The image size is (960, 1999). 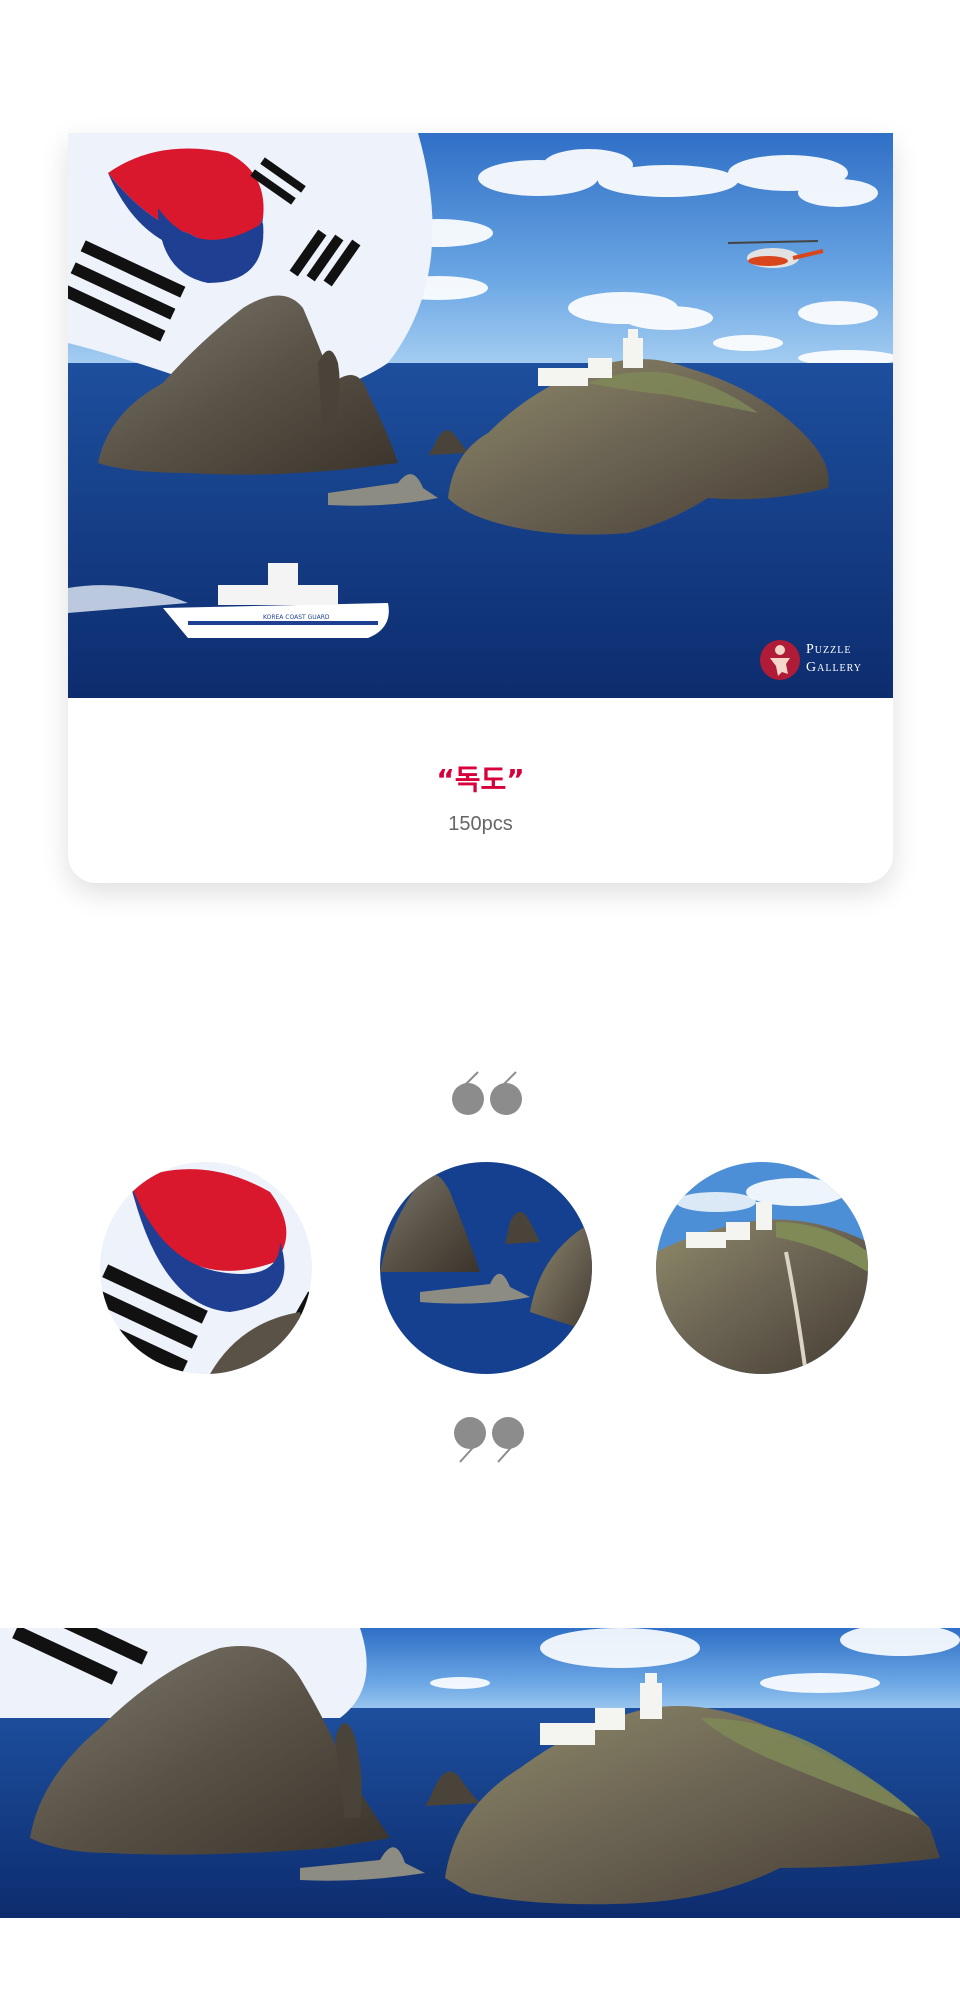 I want to click on brand-line2: Gallery, so click(x=834, y=667).